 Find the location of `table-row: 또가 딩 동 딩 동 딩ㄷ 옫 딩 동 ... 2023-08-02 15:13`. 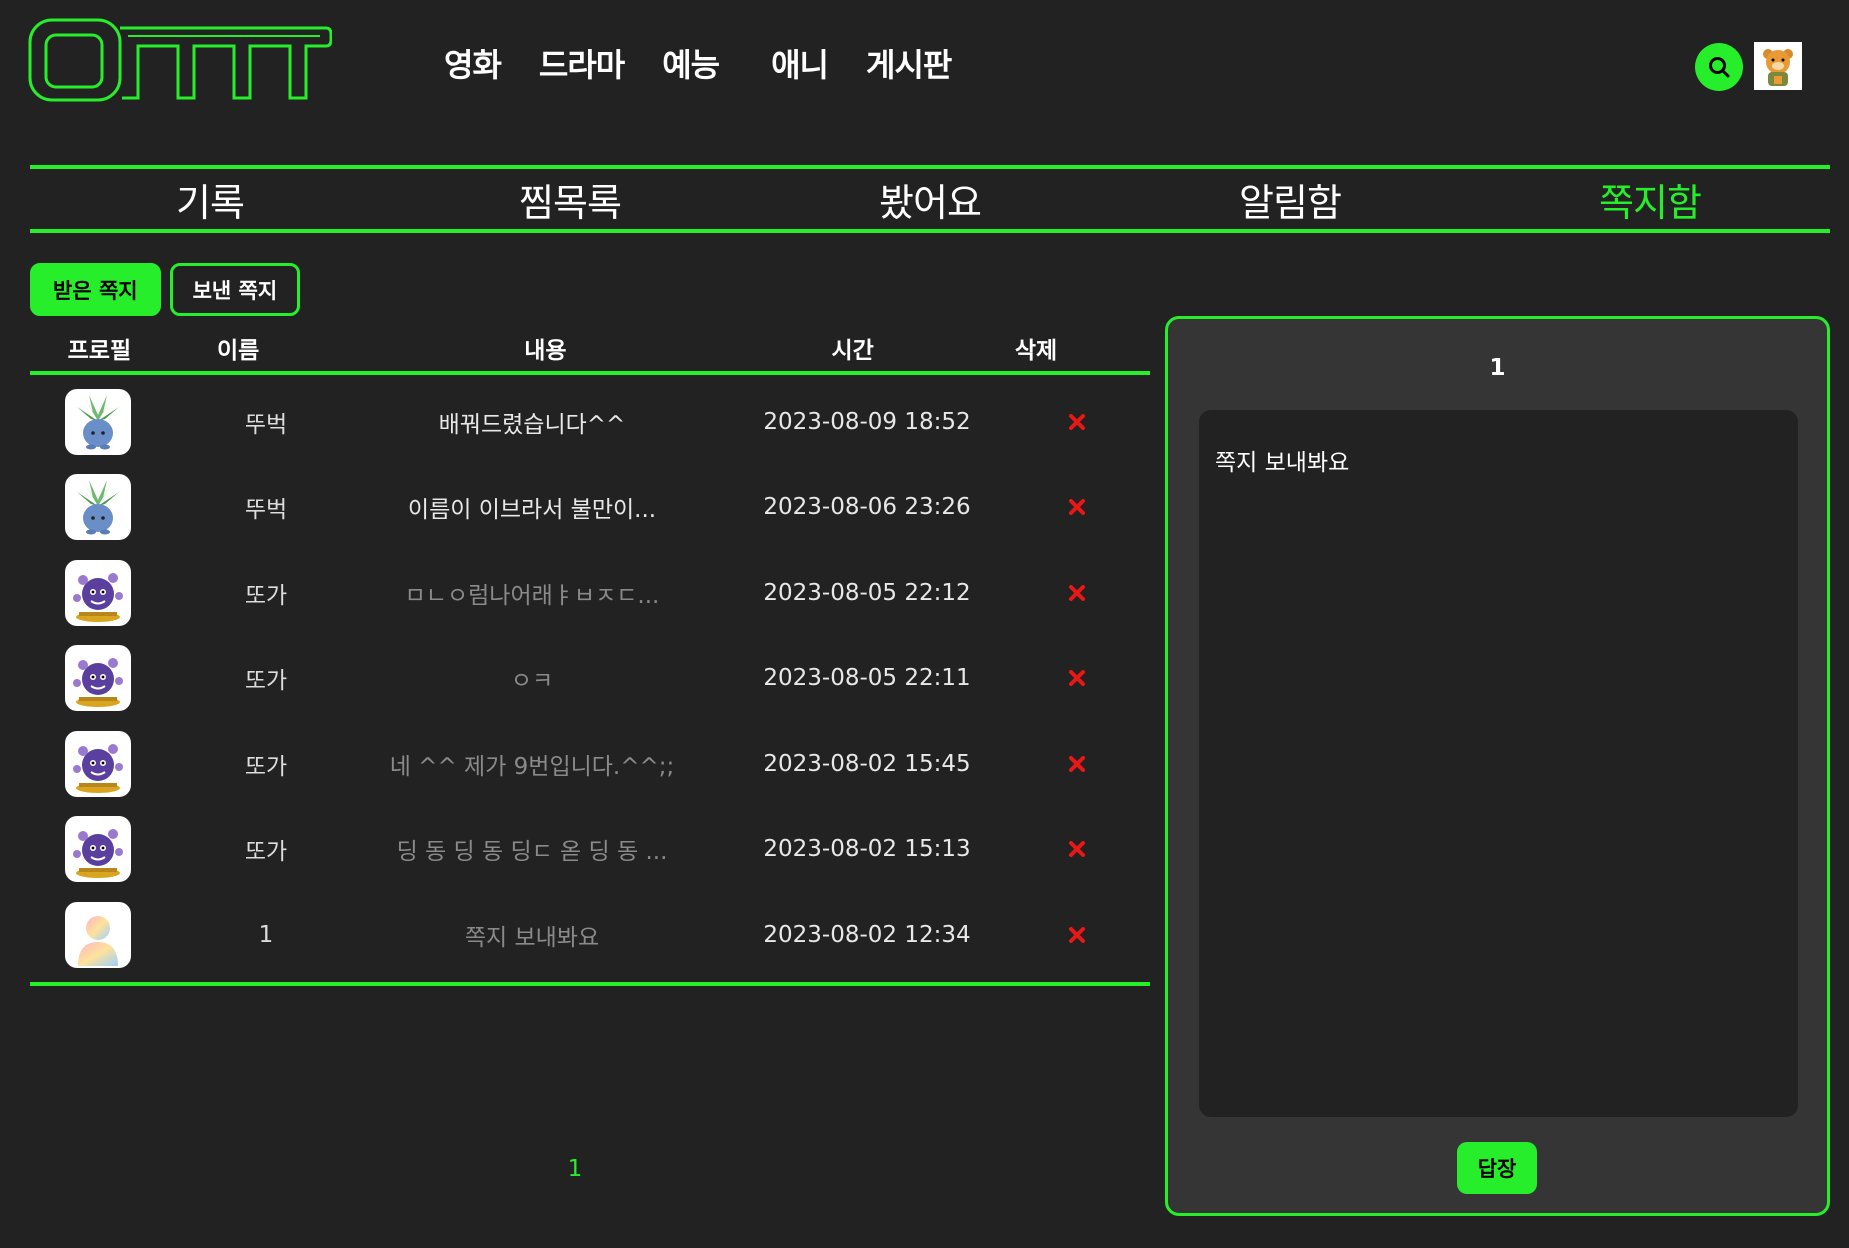

table-row: 또가 딩 동 딩 동 딩ㄷ 옫 딩 동 ... 2023-08-02 15:13 is located at coordinates (590, 850).